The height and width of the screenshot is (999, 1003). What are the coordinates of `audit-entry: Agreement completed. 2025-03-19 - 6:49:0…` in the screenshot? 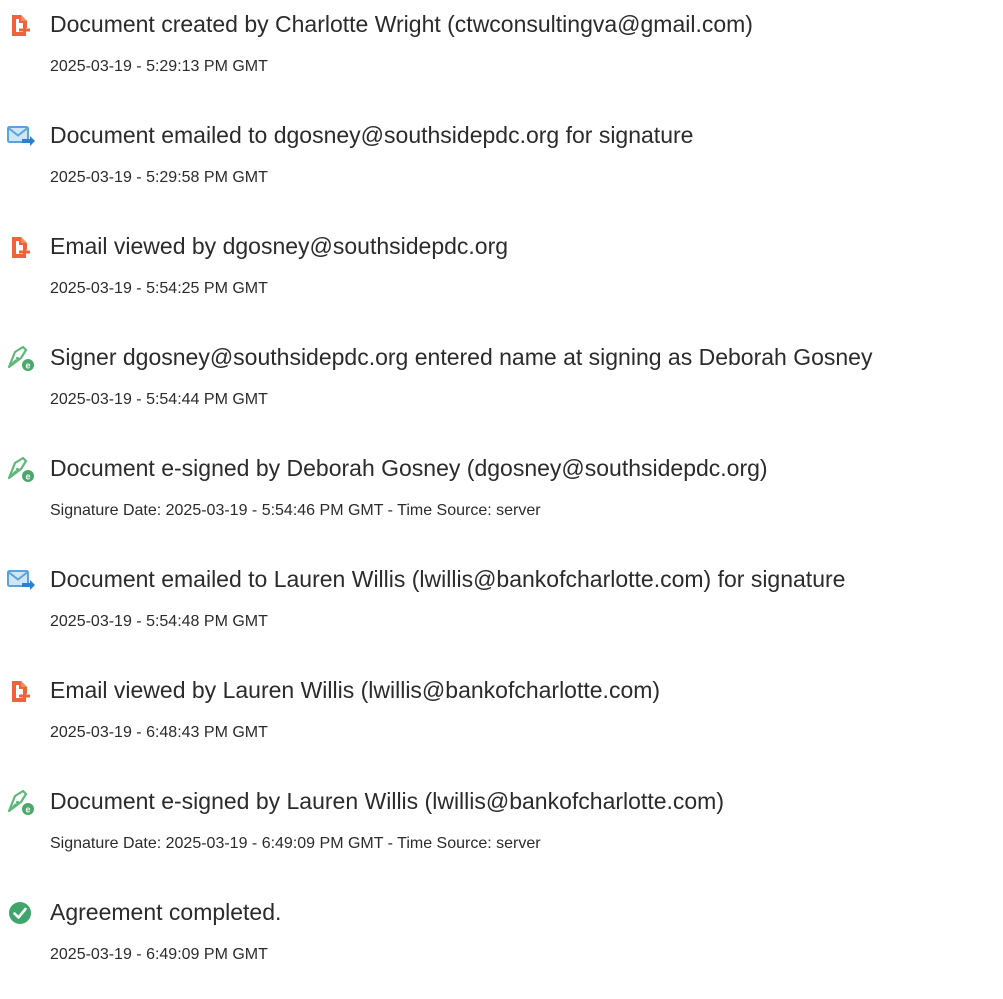 It's located at (501, 943).